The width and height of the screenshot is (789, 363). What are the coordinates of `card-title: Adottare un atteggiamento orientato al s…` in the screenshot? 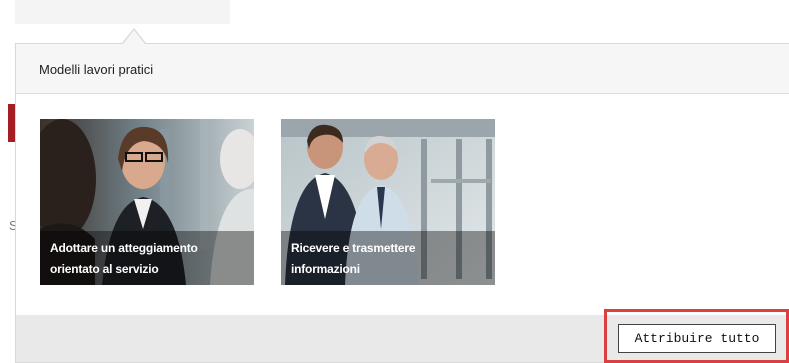 It's located at (124, 258).